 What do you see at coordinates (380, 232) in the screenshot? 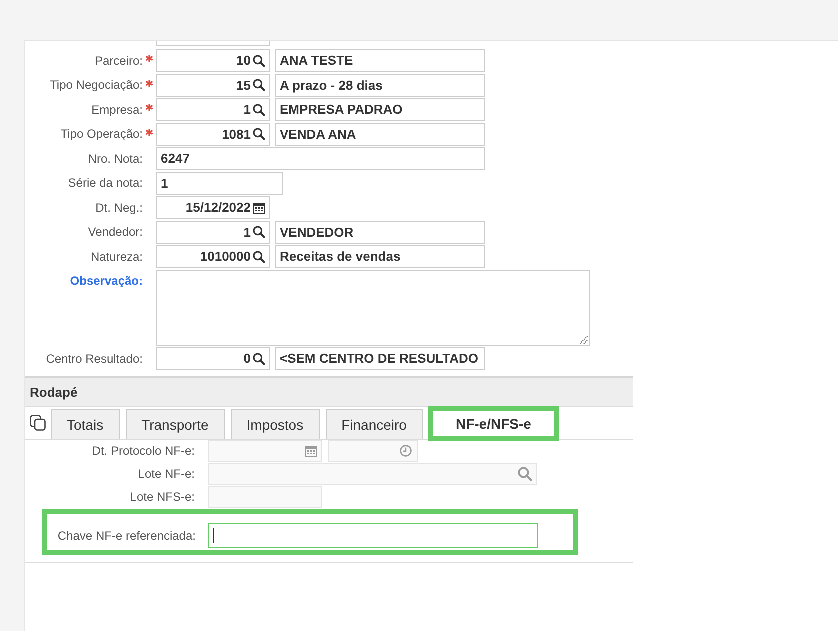
I see `description-field: VENDEDOR` at bounding box center [380, 232].